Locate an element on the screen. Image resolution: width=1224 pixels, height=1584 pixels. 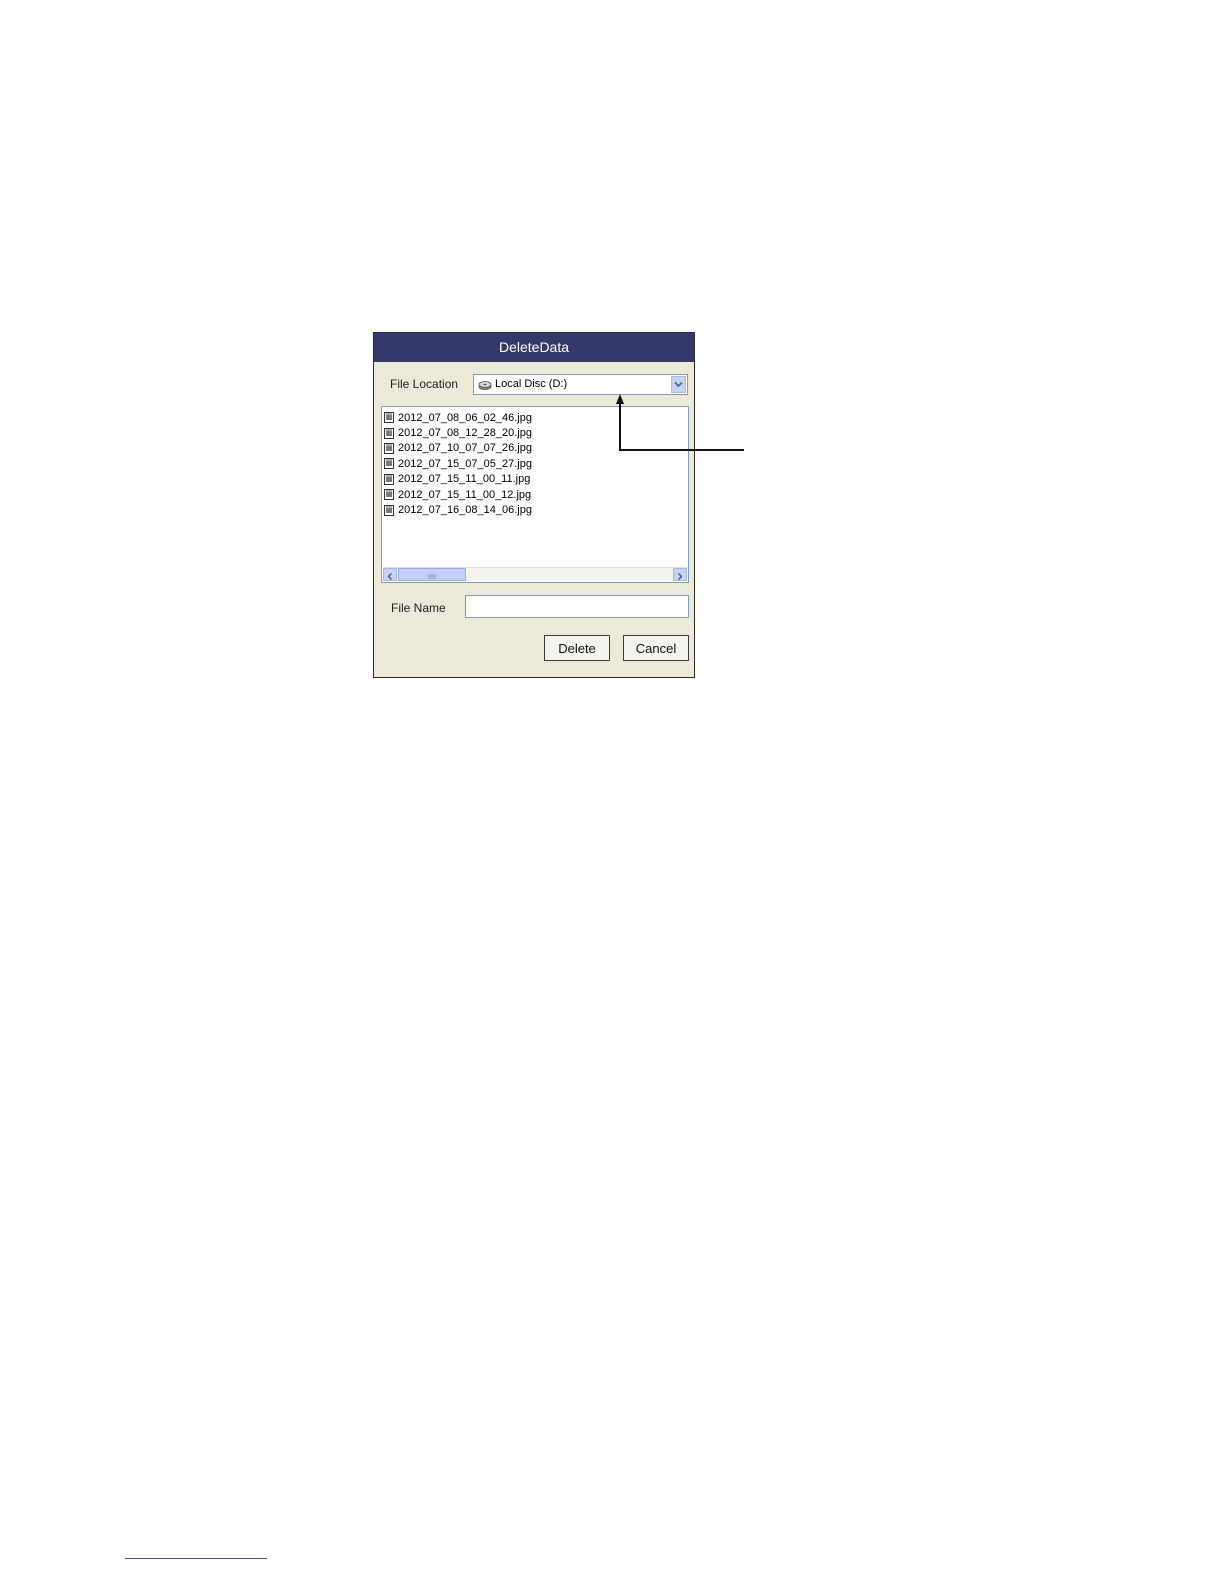
file-list-item-name: 2012_07_15_11_00_11.jpg is located at coordinates (464, 479).